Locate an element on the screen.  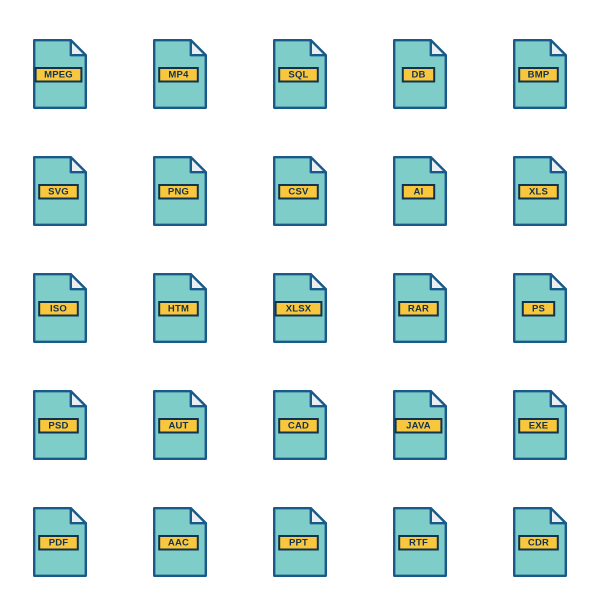
extension-label: PS is located at coordinates (538, 309).